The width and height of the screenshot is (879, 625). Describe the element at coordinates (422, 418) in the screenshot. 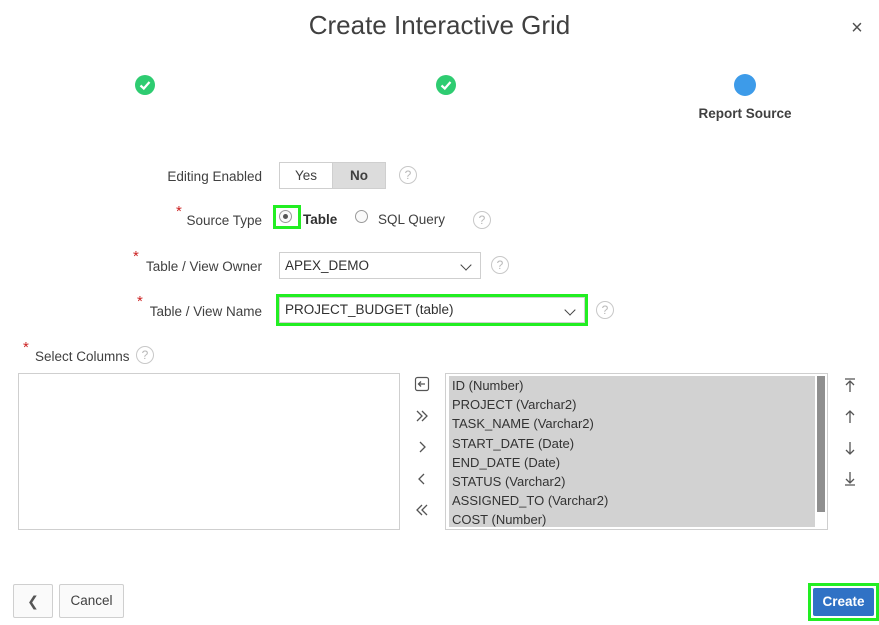

I see `move-all-right-icon` at that location.